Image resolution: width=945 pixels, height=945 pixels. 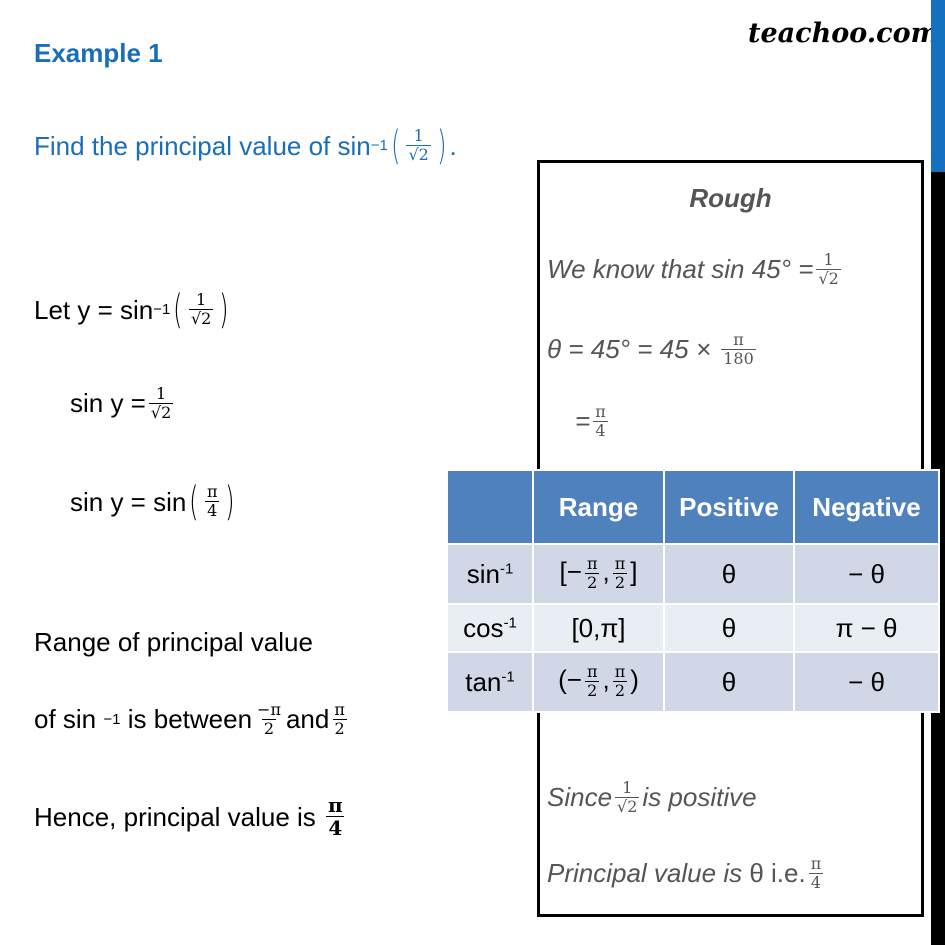 I want to click on function-cell: sin-1, so click(x=490, y=574).